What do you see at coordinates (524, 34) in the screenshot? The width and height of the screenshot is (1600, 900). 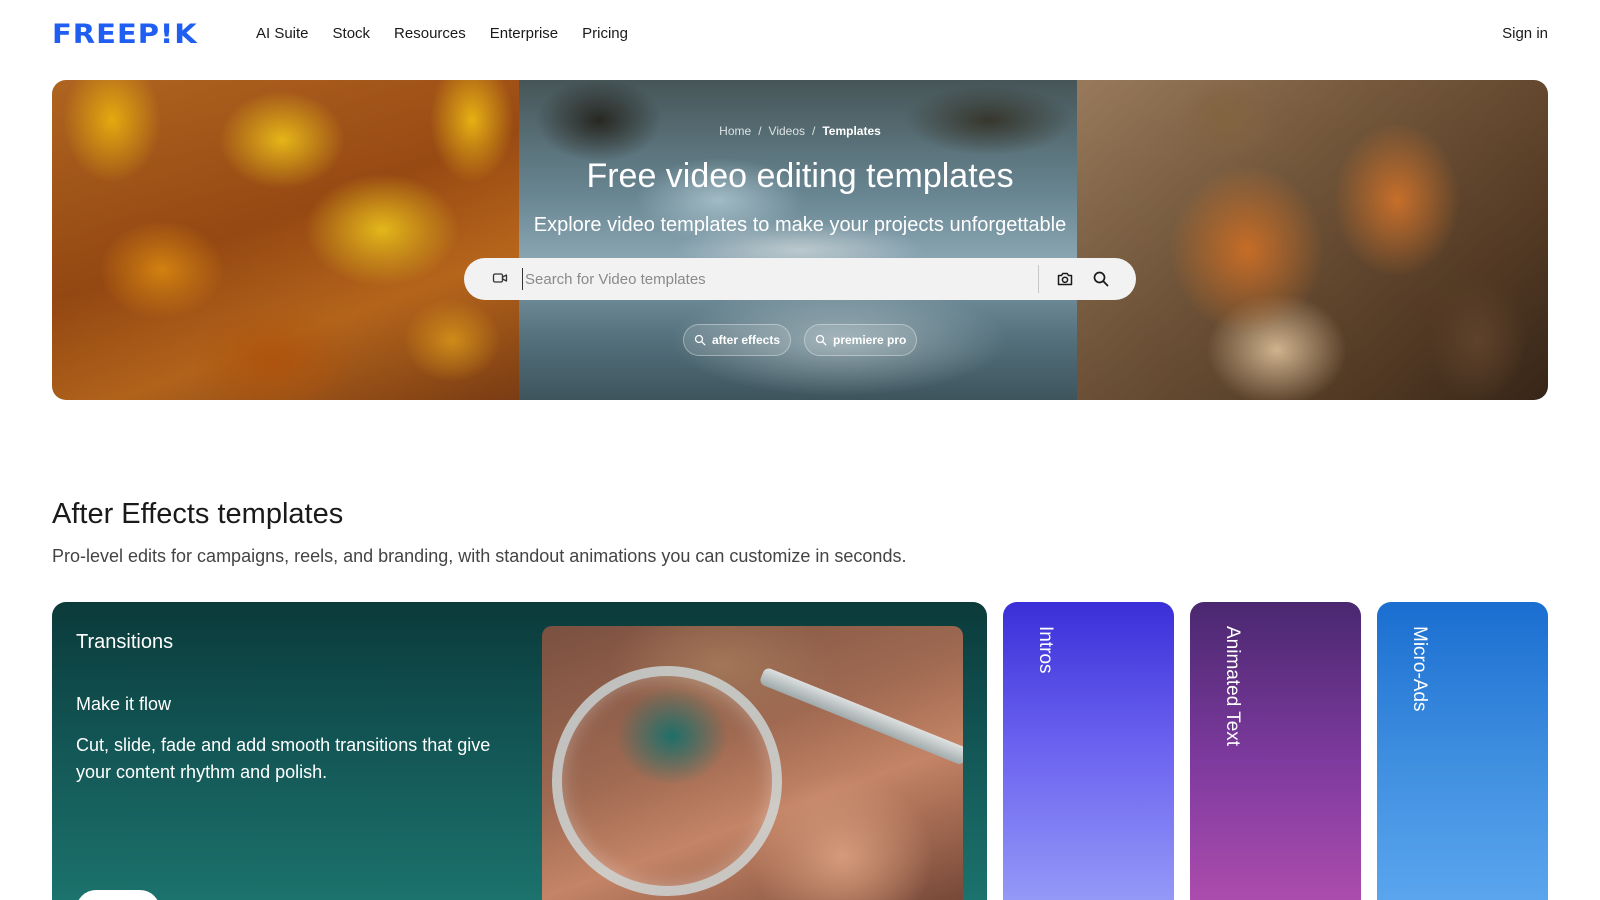 I see `nav-enterprise: Enterprise` at bounding box center [524, 34].